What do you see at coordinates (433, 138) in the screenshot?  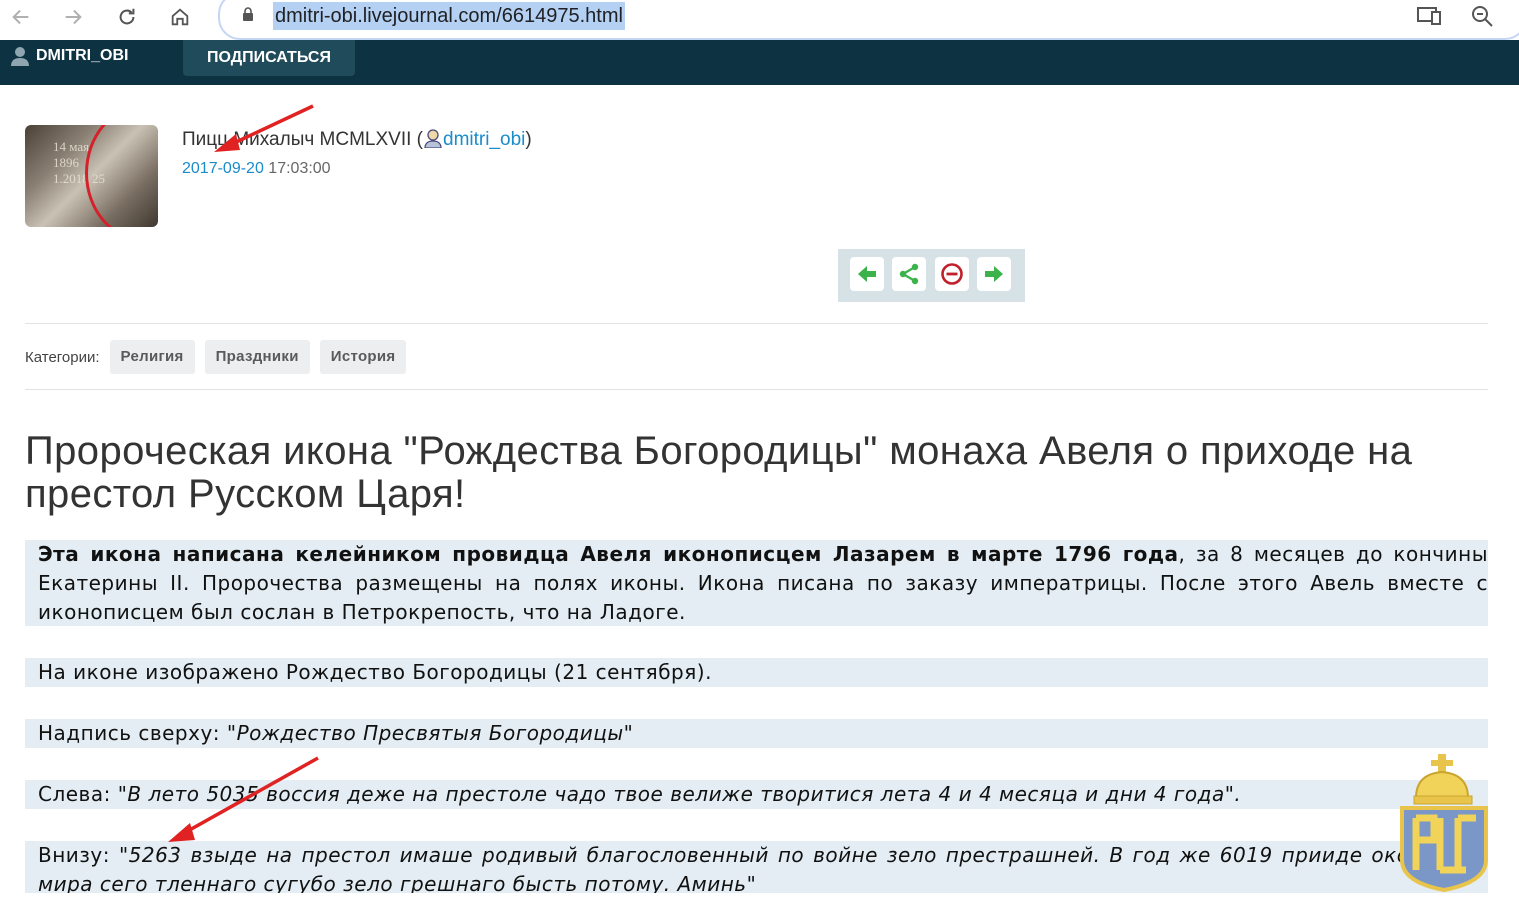 I see `user-head-icon` at bounding box center [433, 138].